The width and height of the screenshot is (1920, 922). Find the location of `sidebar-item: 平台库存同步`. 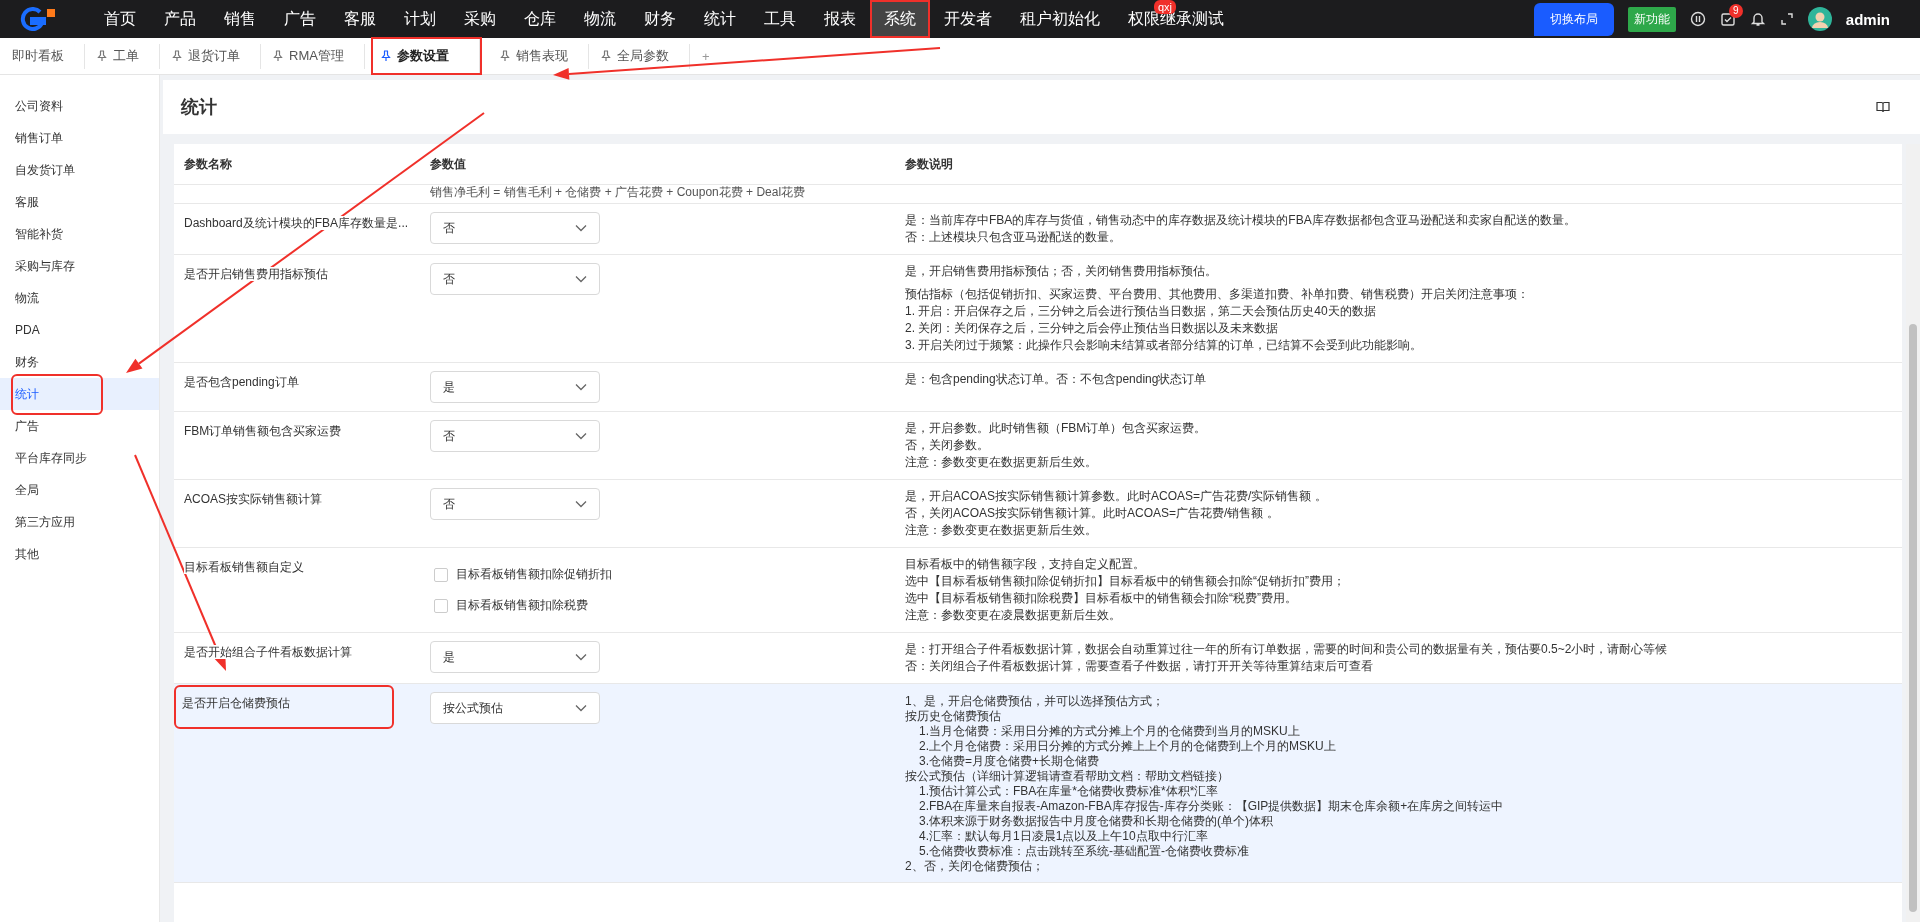

sidebar-item: 平台库存同步 is located at coordinates (79, 458).